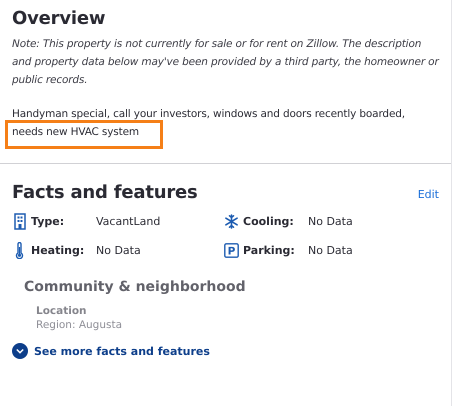 The width and height of the screenshot is (457, 406). What do you see at coordinates (209, 123) in the screenshot?
I see `property-description: Handyman special, call your investors, windows and doors recently boarded, needs new HVAC system` at bounding box center [209, 123].